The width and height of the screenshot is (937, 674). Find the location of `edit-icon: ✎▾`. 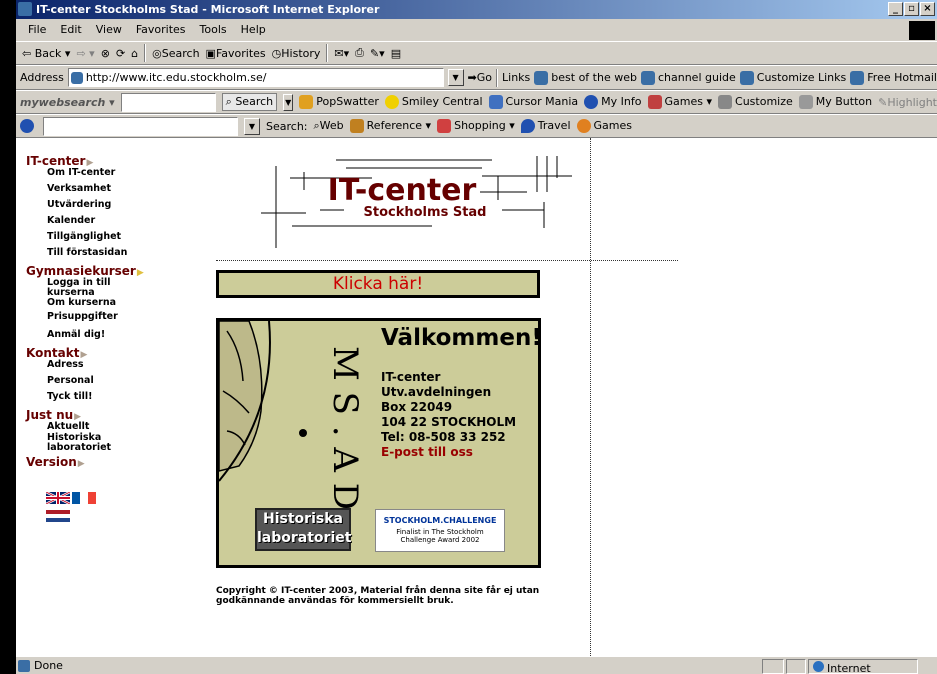

edit-icon: ✎▾ is located at coordinates (377, 53).